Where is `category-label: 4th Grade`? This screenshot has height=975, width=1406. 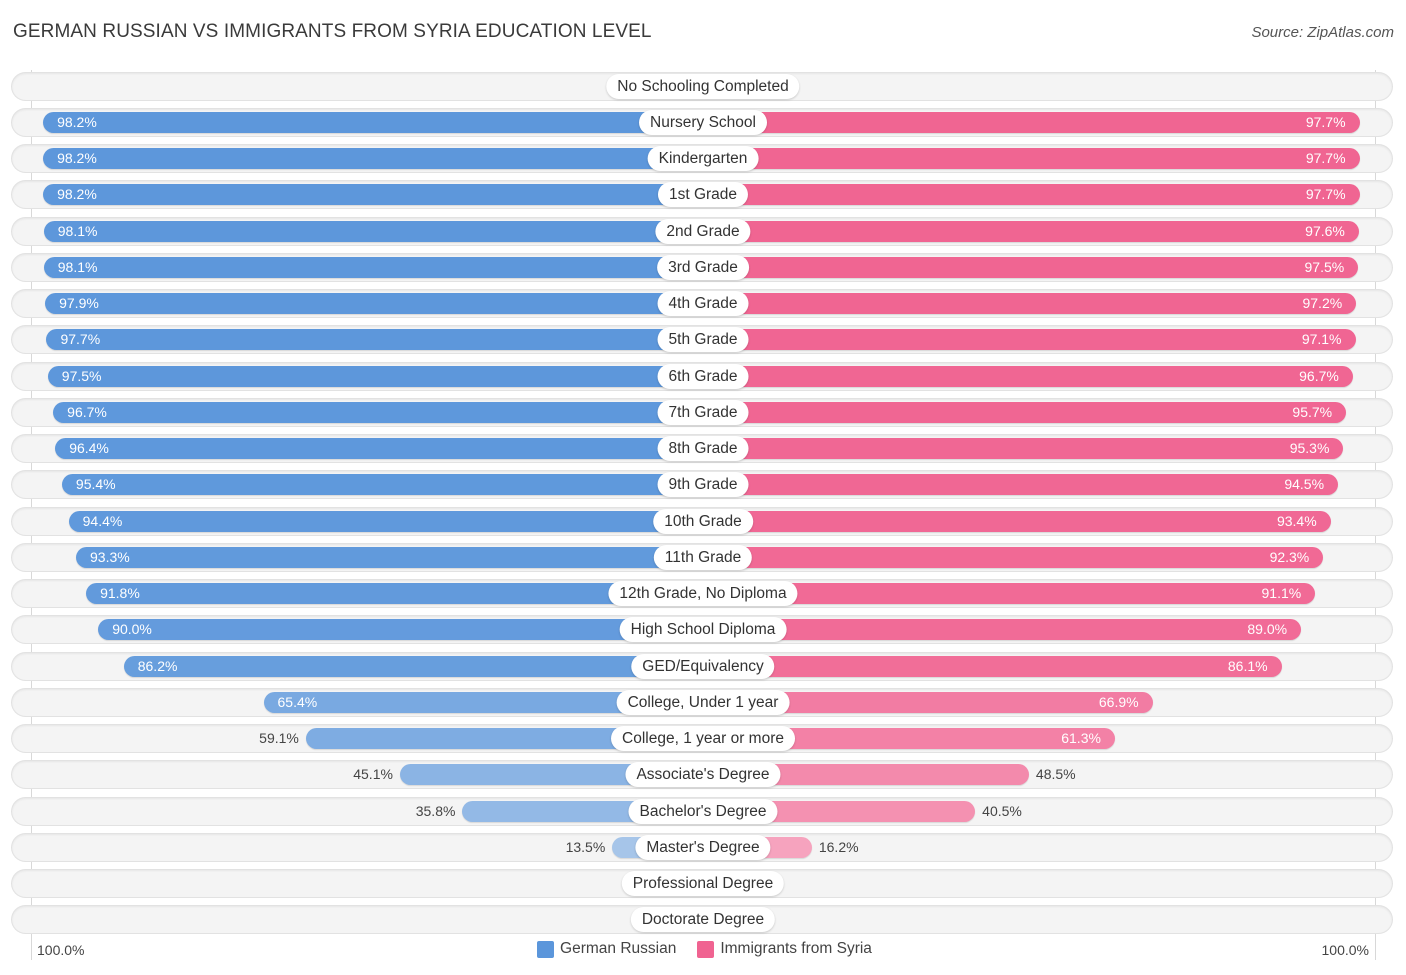
category-label: 4th Grade is located at coordinates (703, 304).